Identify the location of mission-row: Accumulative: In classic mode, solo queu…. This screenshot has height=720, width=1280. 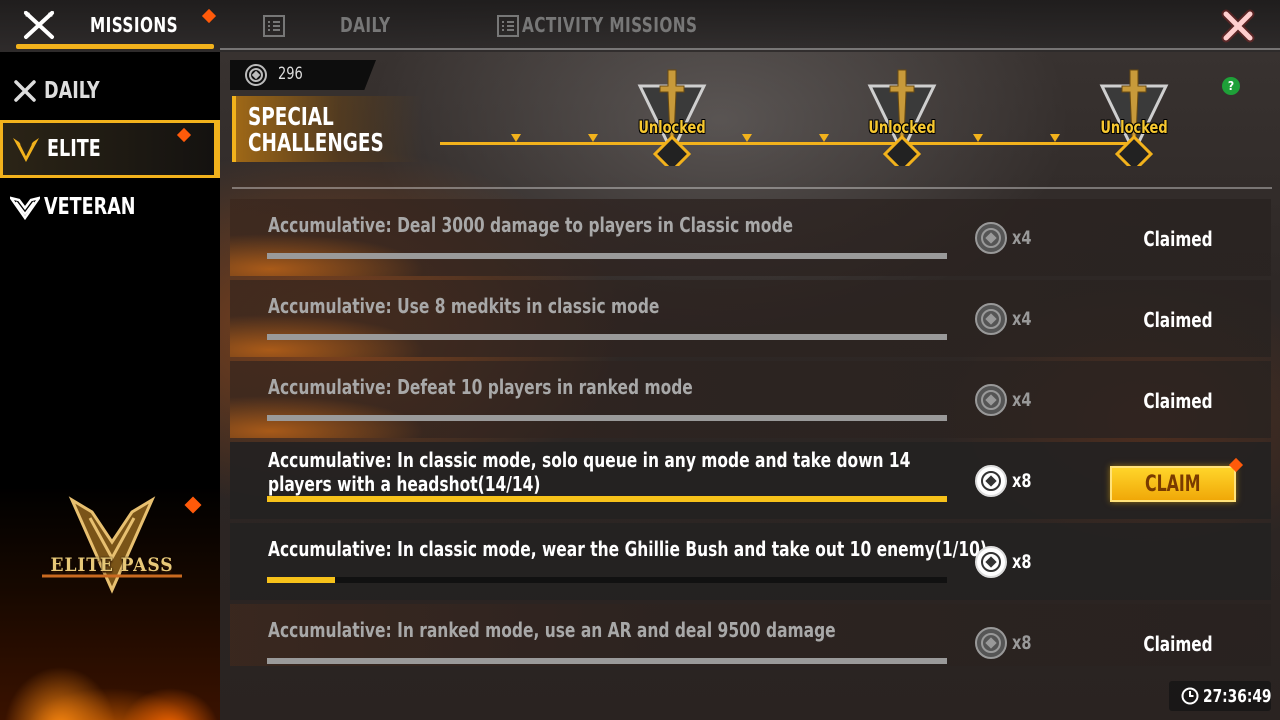
(750, 480).